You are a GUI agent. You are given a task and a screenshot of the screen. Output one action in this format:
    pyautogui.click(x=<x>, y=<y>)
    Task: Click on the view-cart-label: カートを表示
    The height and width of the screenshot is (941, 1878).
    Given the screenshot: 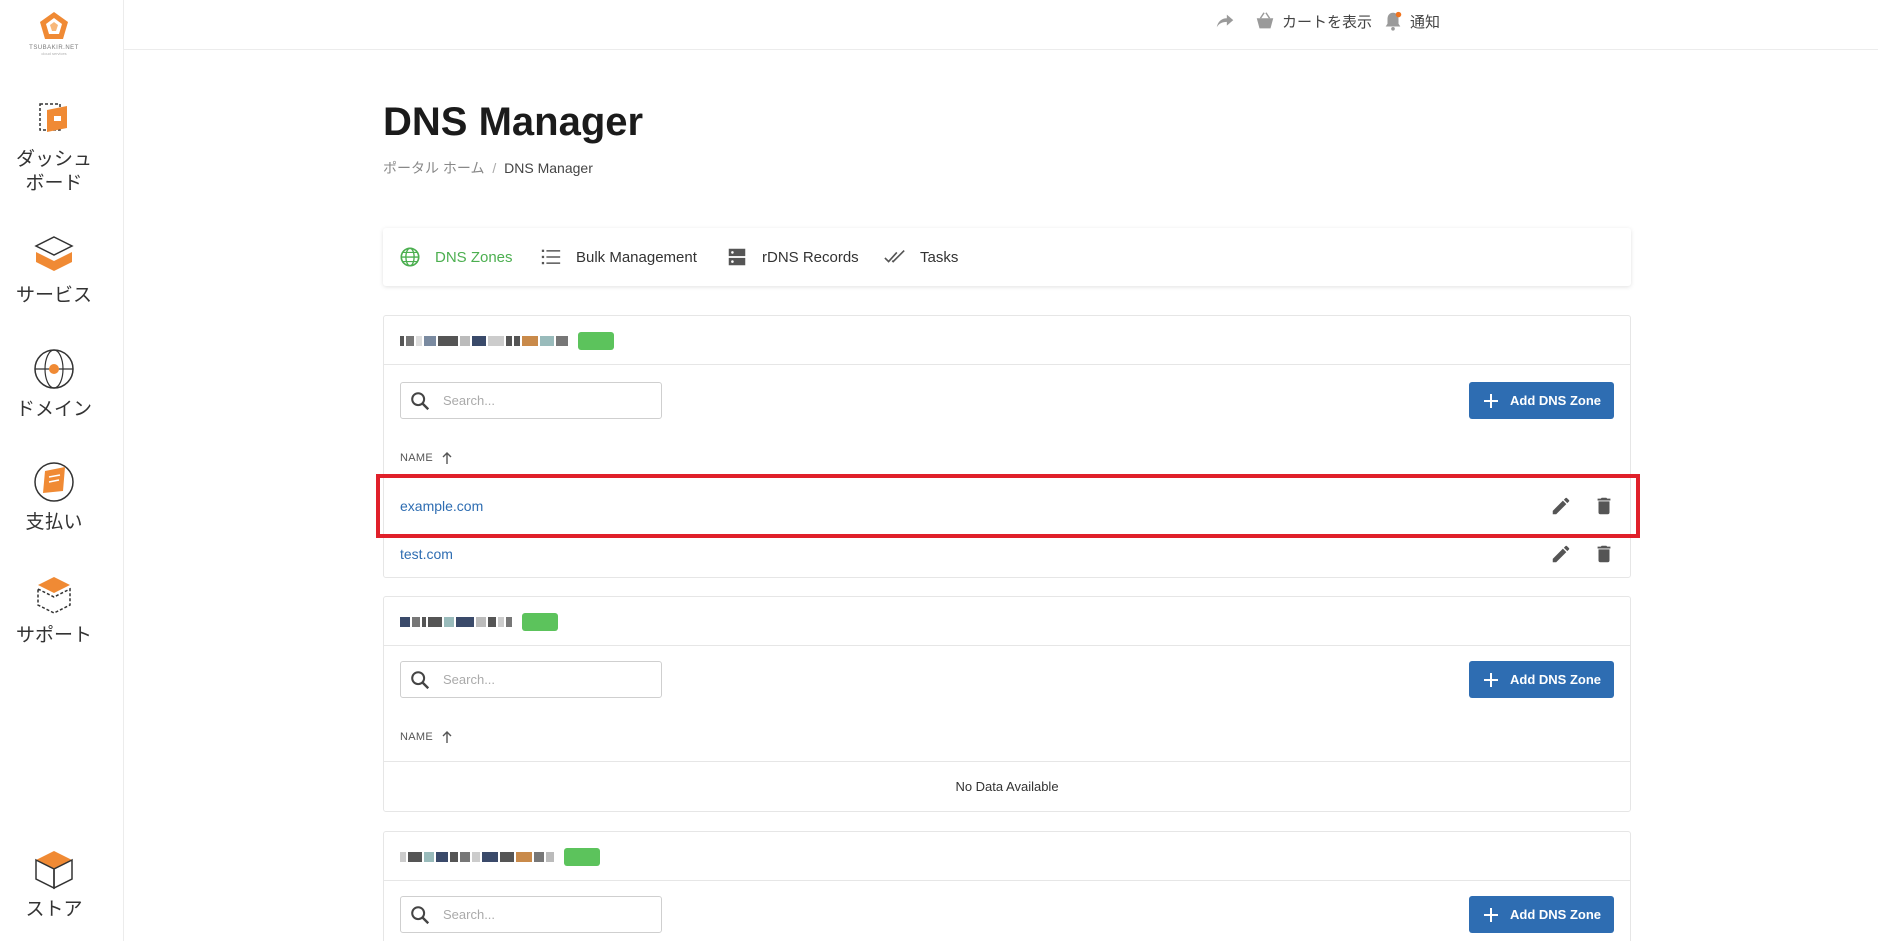 What is the action you would take?
    pyautogui.click(x=1327, y=22)
    